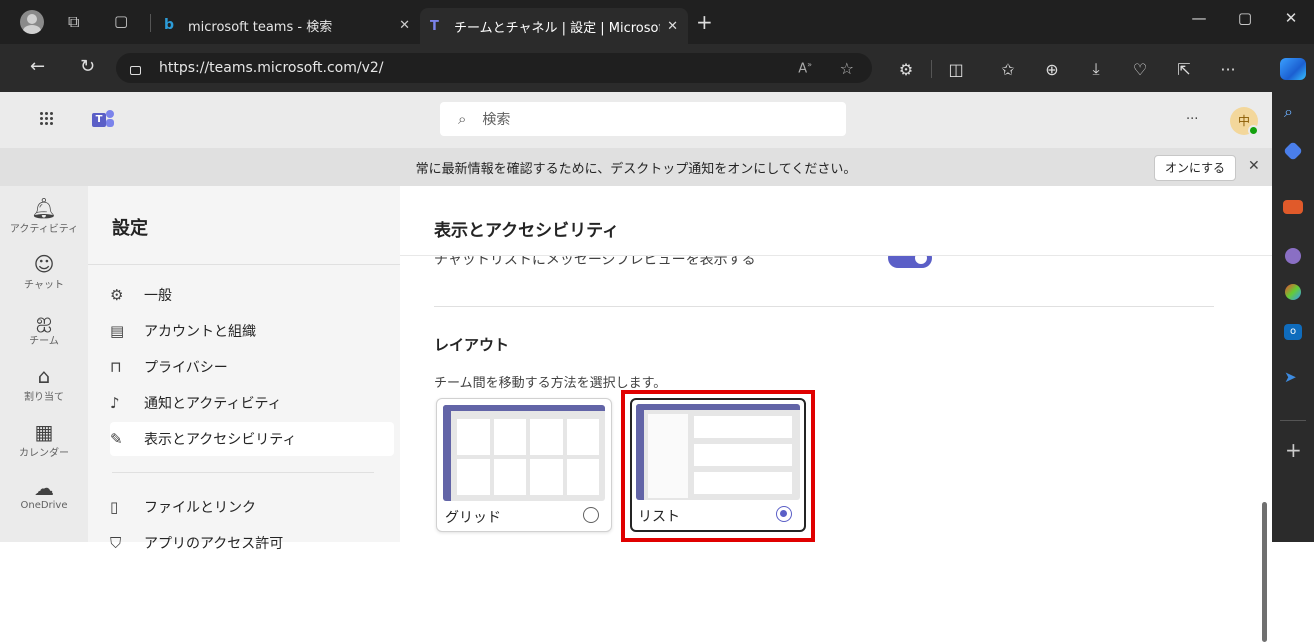  I want to click on sidebar-divider, so click(1293, 420).